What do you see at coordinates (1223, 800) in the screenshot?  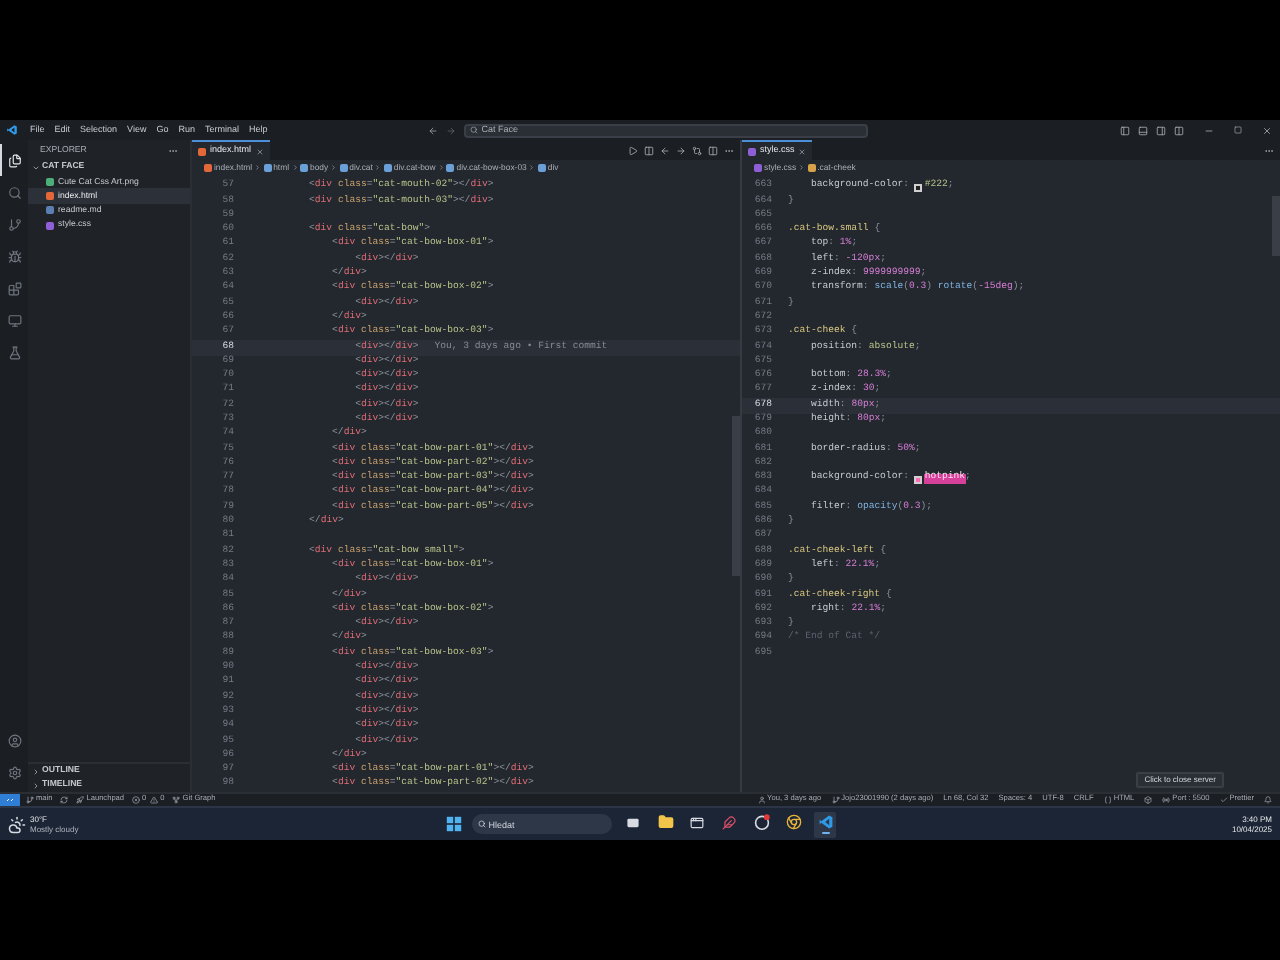 I see `check-icon` at bounding box center [1223, 800].